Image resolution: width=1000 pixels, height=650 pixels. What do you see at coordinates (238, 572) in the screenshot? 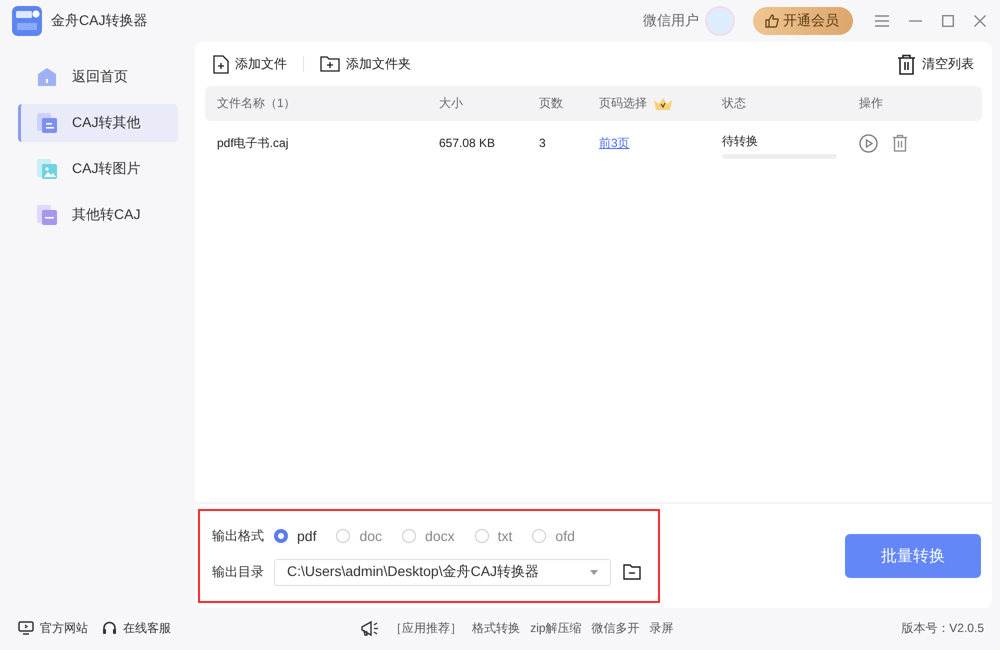
I see `directory-label: 输出目录` at bounding box center [238, 572].